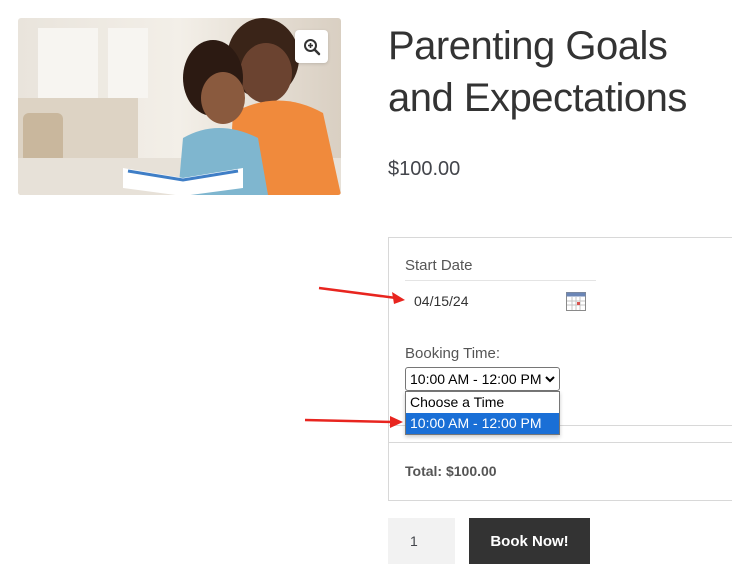  Describe the element at coordinates (482, 402) in the screenshot. I see `time-option: Choose a Time` at that location.